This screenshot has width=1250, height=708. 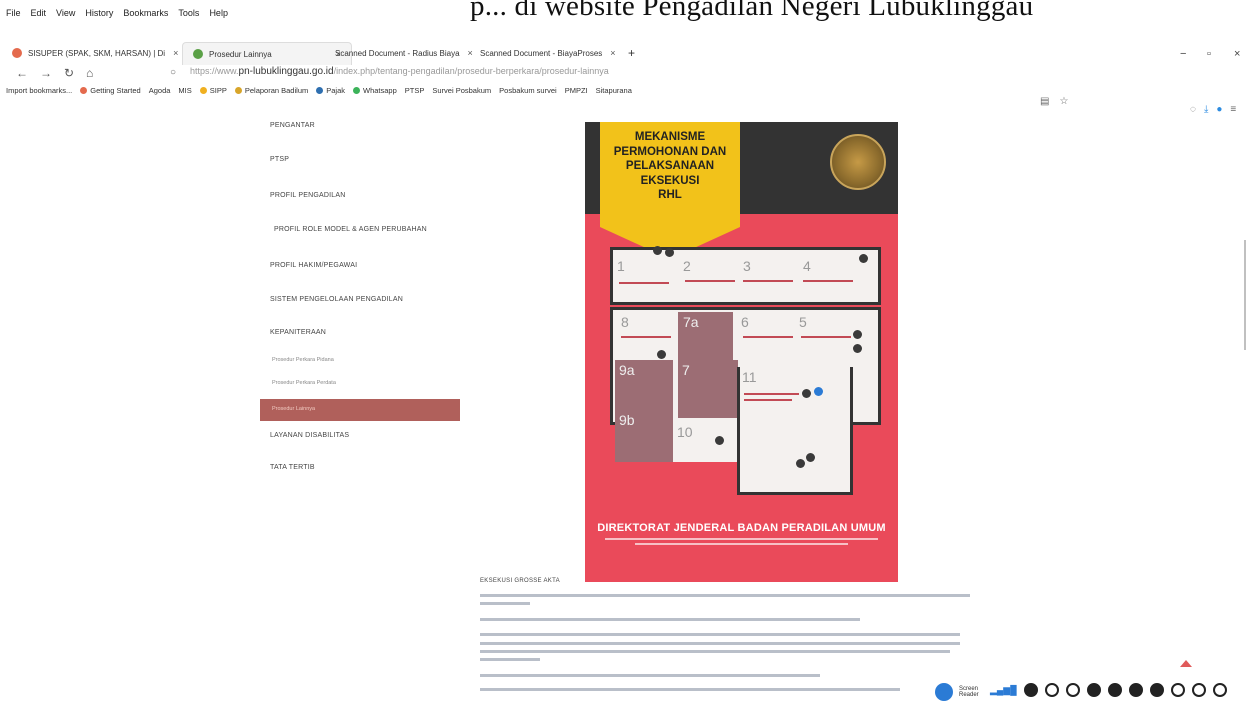 I want to click on tab-favicon-icon, so click(x=198, y=54).